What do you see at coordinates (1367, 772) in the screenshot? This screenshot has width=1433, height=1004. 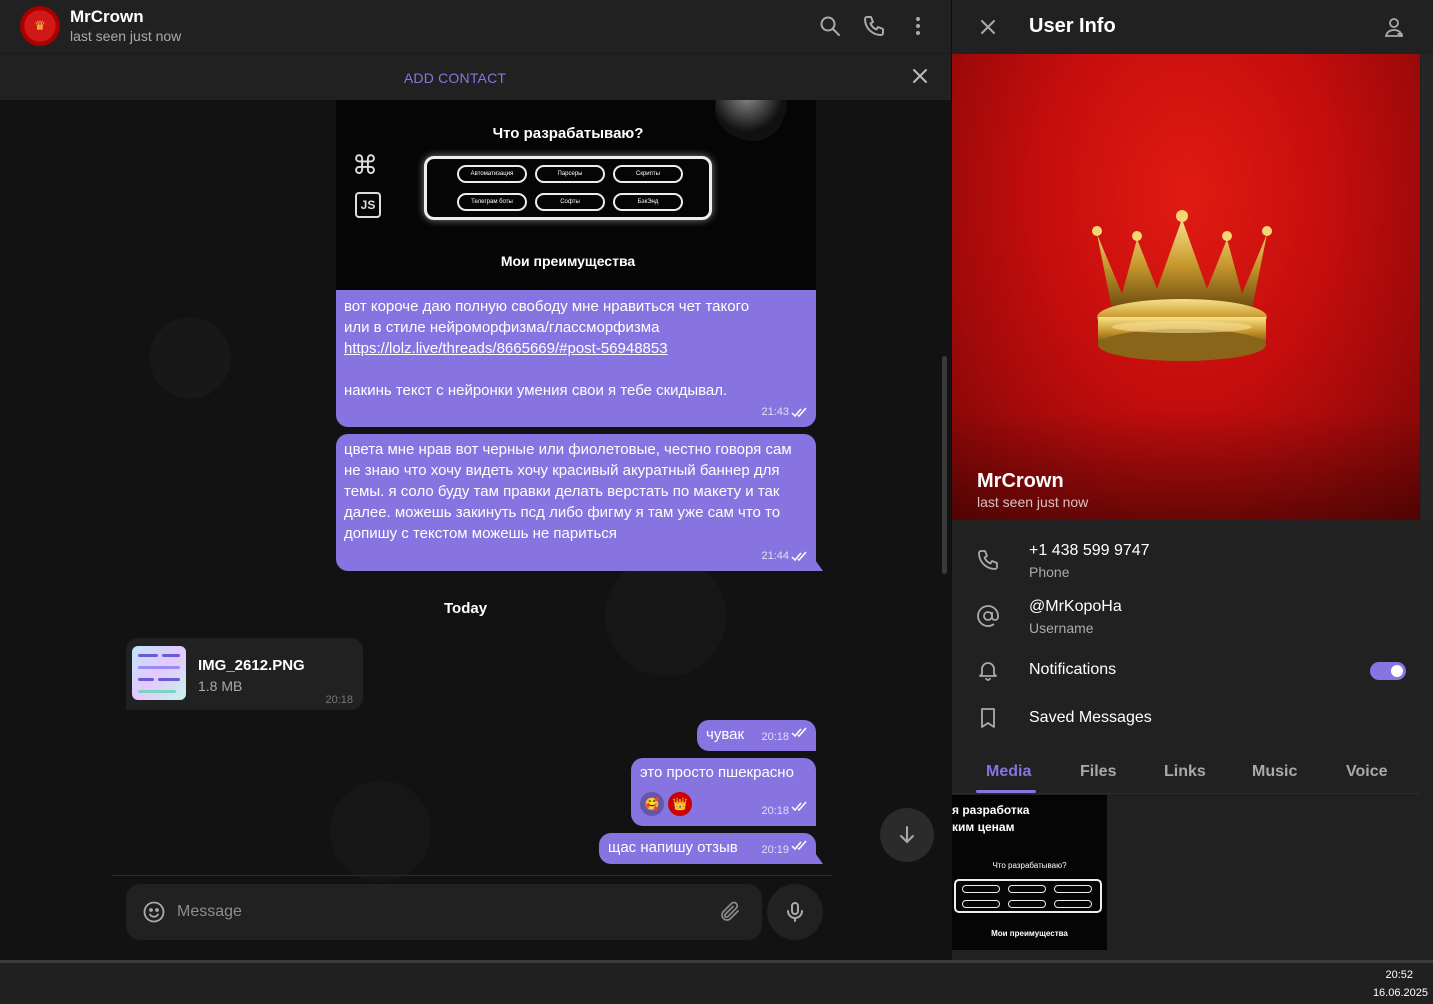 I see `tab-voice: Voice` at bounding box center [1367, 772].